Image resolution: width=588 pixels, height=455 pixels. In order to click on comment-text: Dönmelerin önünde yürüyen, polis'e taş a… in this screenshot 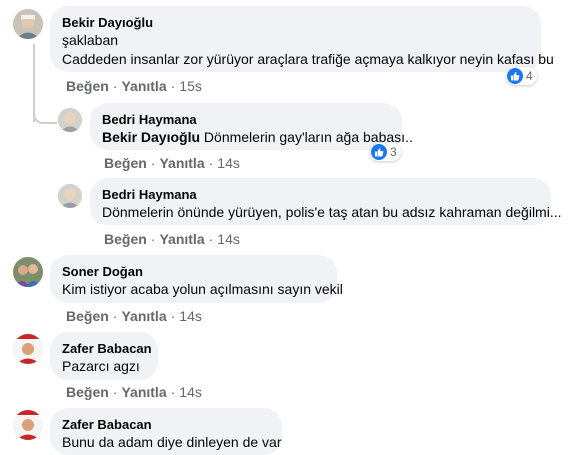, I will do `click(332, 212)`.